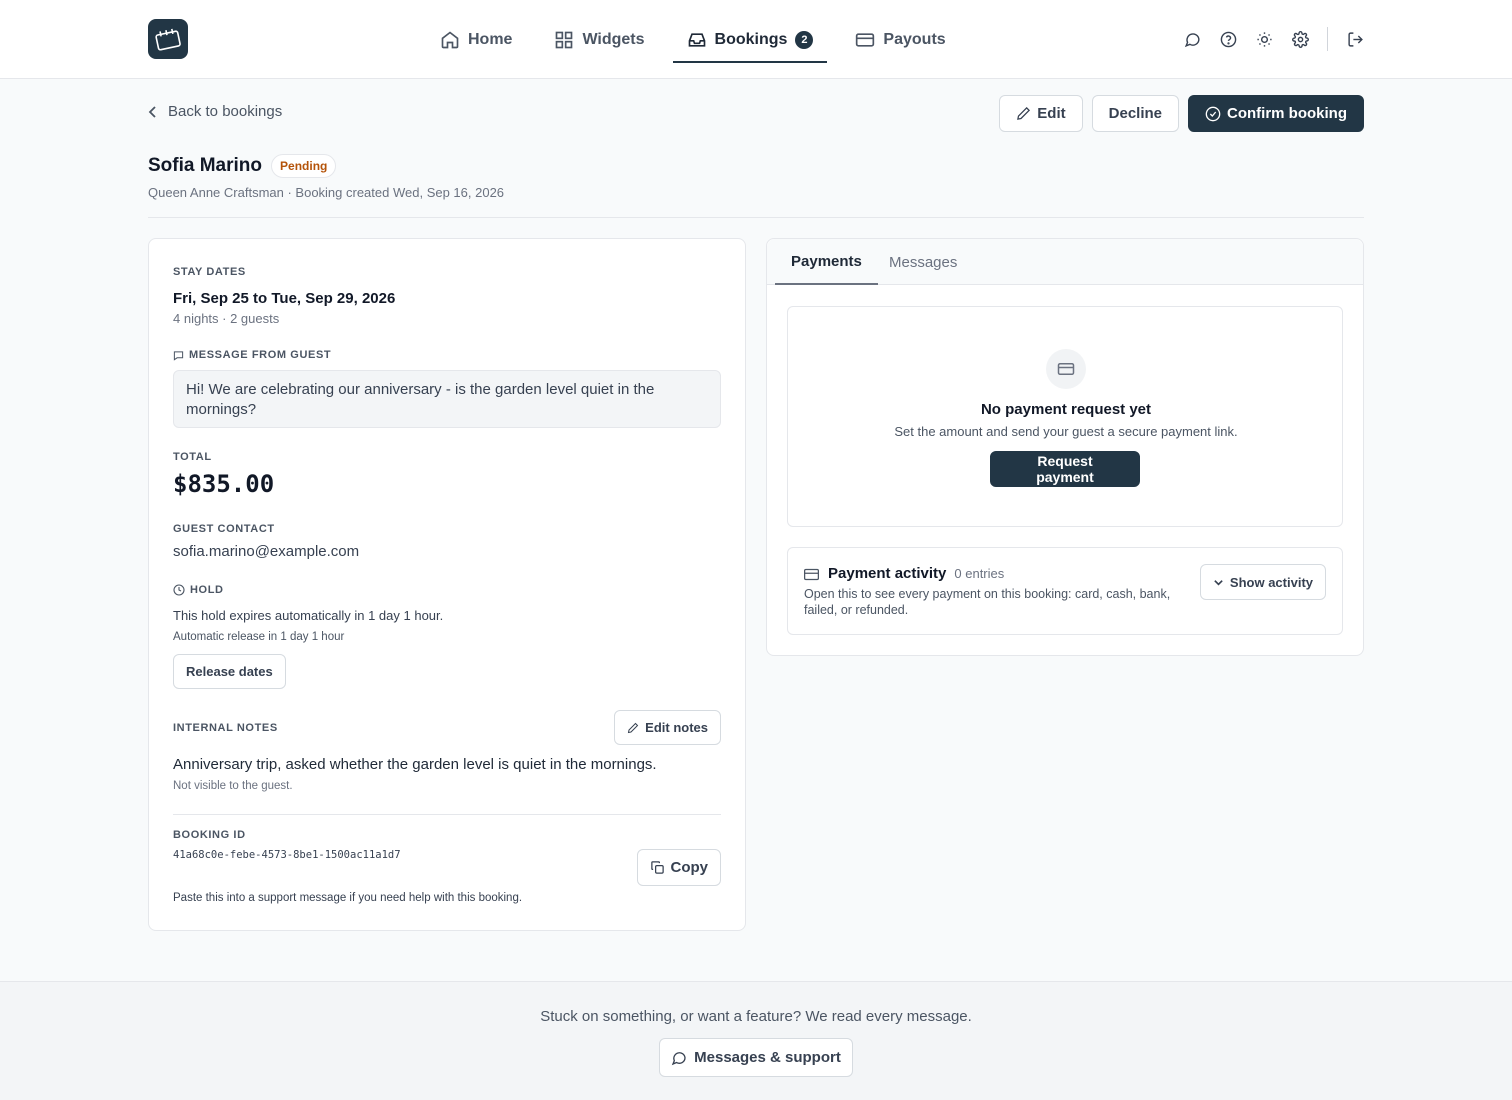 This screenshot has height=1100, width=1512. I want to click on message-label: Message from guest, so click(252, 355).